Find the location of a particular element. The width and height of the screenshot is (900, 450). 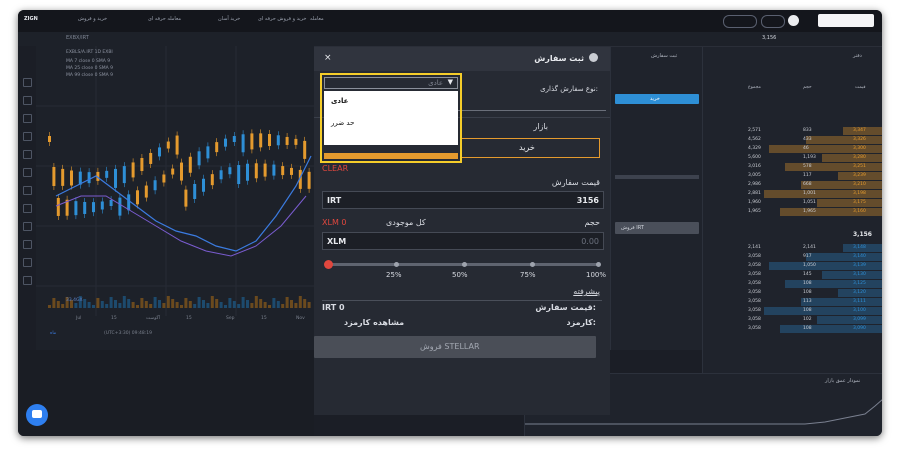

slider-handle is located at coordinates (328, 264).